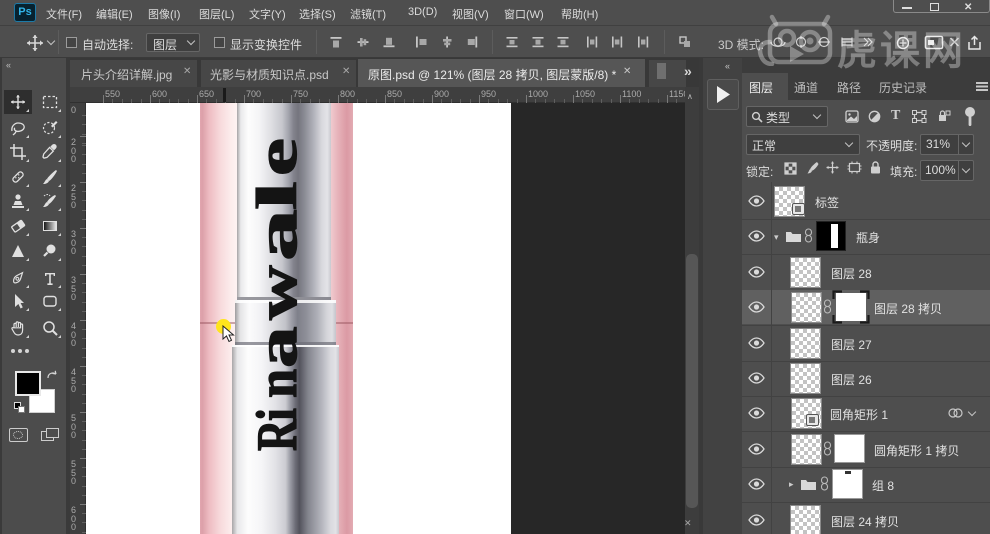 This screenshot has width=990, height=534. Describe the element at coordinates (277, 292) in the screenshot. I see `svg-text: w` at that location.